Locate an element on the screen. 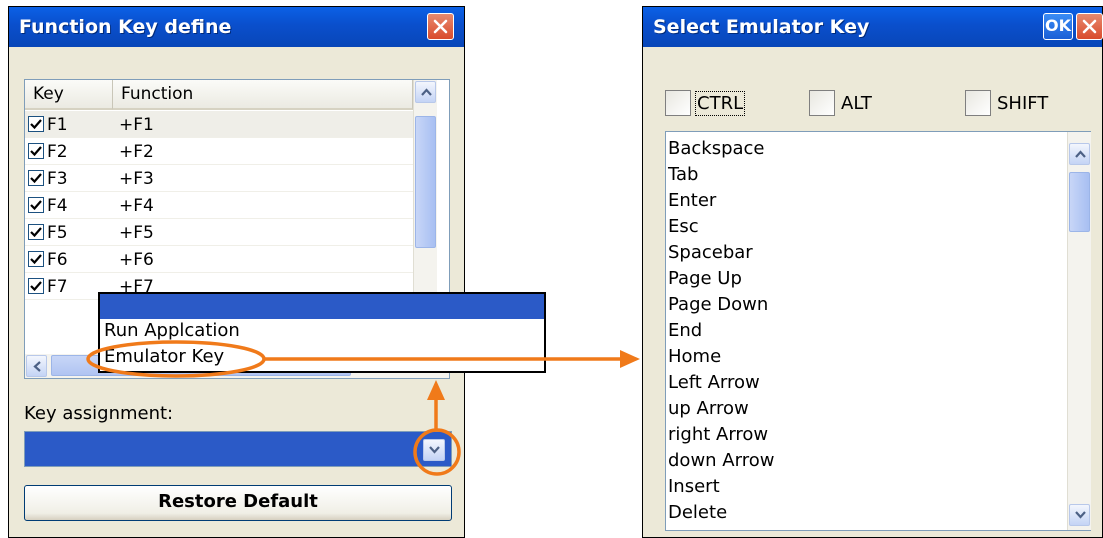  menu-item-blank is located at coordinates (322, 306).